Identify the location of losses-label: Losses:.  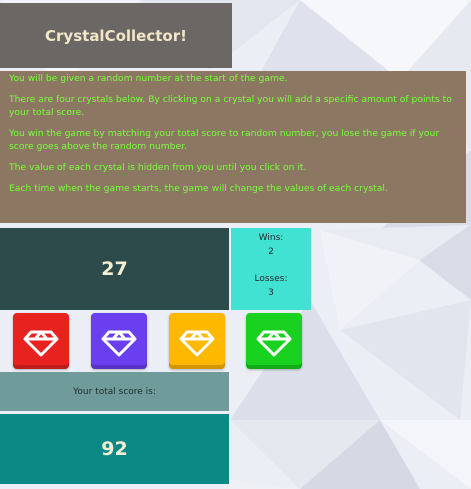
(271, 279).